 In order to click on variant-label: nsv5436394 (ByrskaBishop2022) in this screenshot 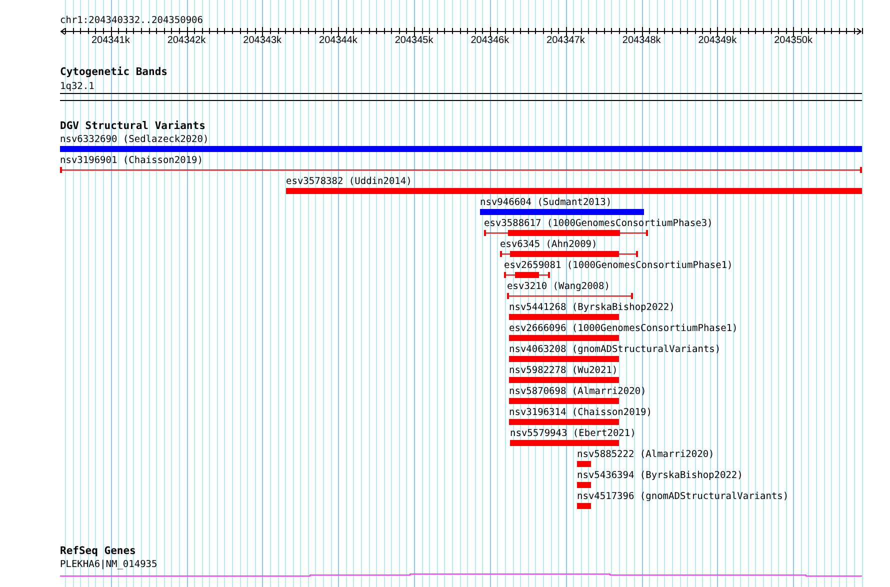, I will do `click(660, 475)`.